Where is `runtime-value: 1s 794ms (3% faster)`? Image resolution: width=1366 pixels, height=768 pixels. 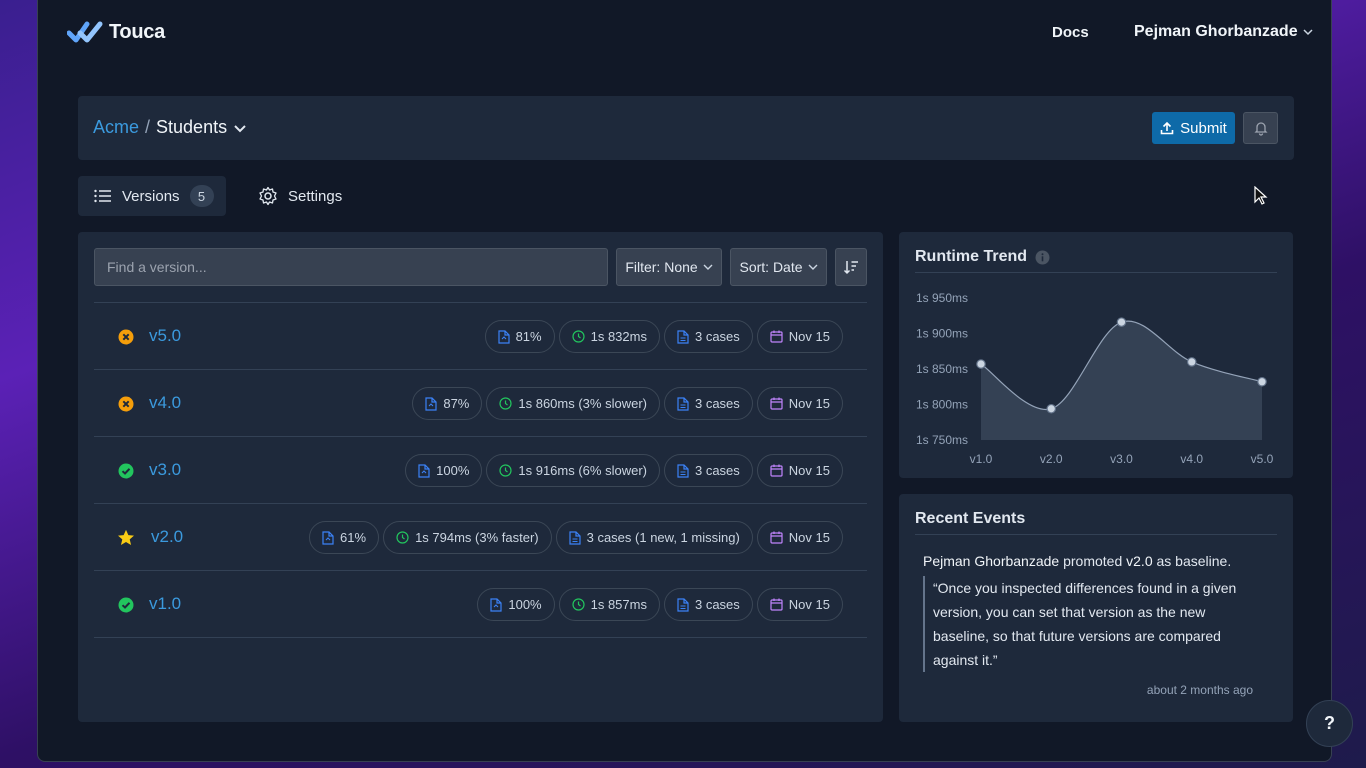 runtime-value: 1s 794ms (3% faster) is located at coordinates (477, 537).